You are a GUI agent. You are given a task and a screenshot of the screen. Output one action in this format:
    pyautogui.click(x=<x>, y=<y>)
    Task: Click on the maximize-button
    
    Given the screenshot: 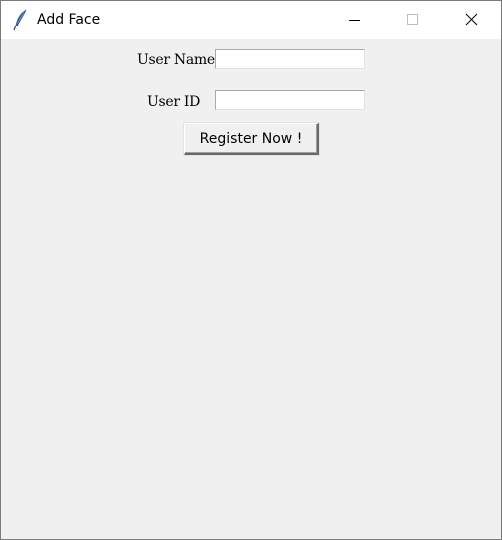 What is the action you would take?
    pyautogui.click(x=412, y=20)
    